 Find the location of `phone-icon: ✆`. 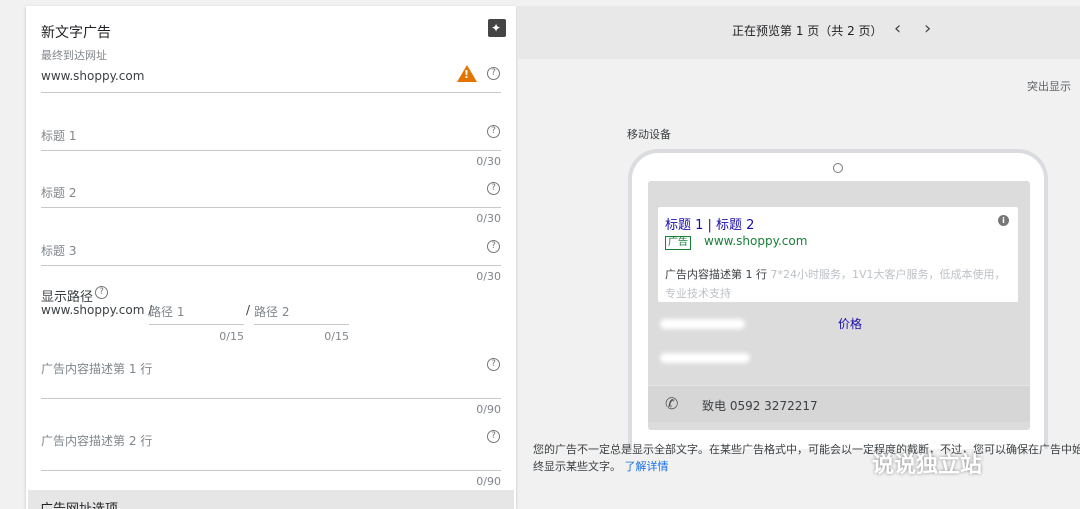

phone-icon: ✆ is located at coordinates (672, 403).